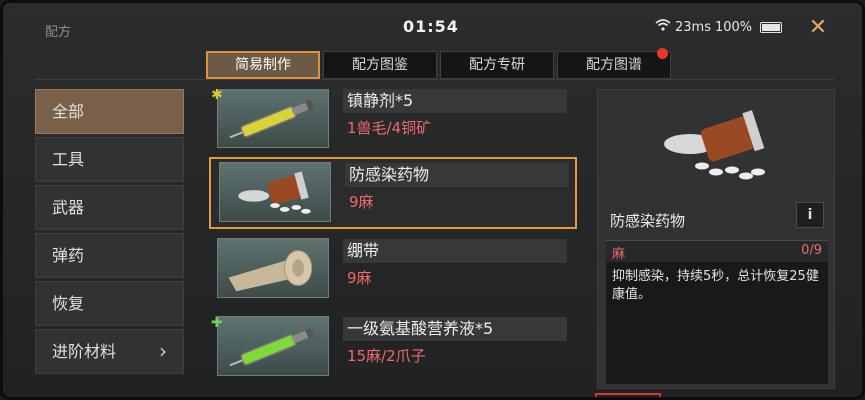 Image resolution: width=865 pixels, height=400 pixels. I want to click on sidebar-item-advanced-materials: 进阶材料 ›, so click(109, 351).